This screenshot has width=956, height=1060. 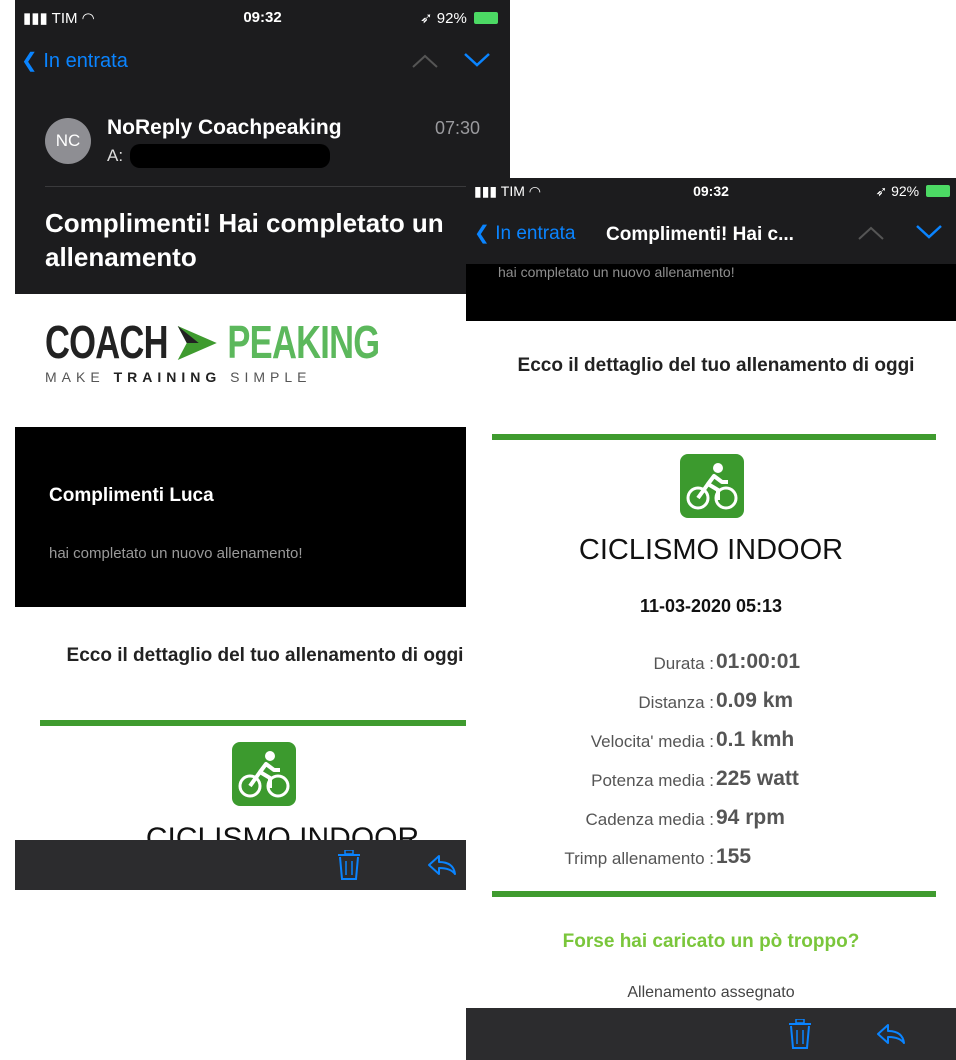 What do you see at coordinates (757, 778) in the screenshot?
I see `stat-value: 225 watt` at bounding box center [757, 778].